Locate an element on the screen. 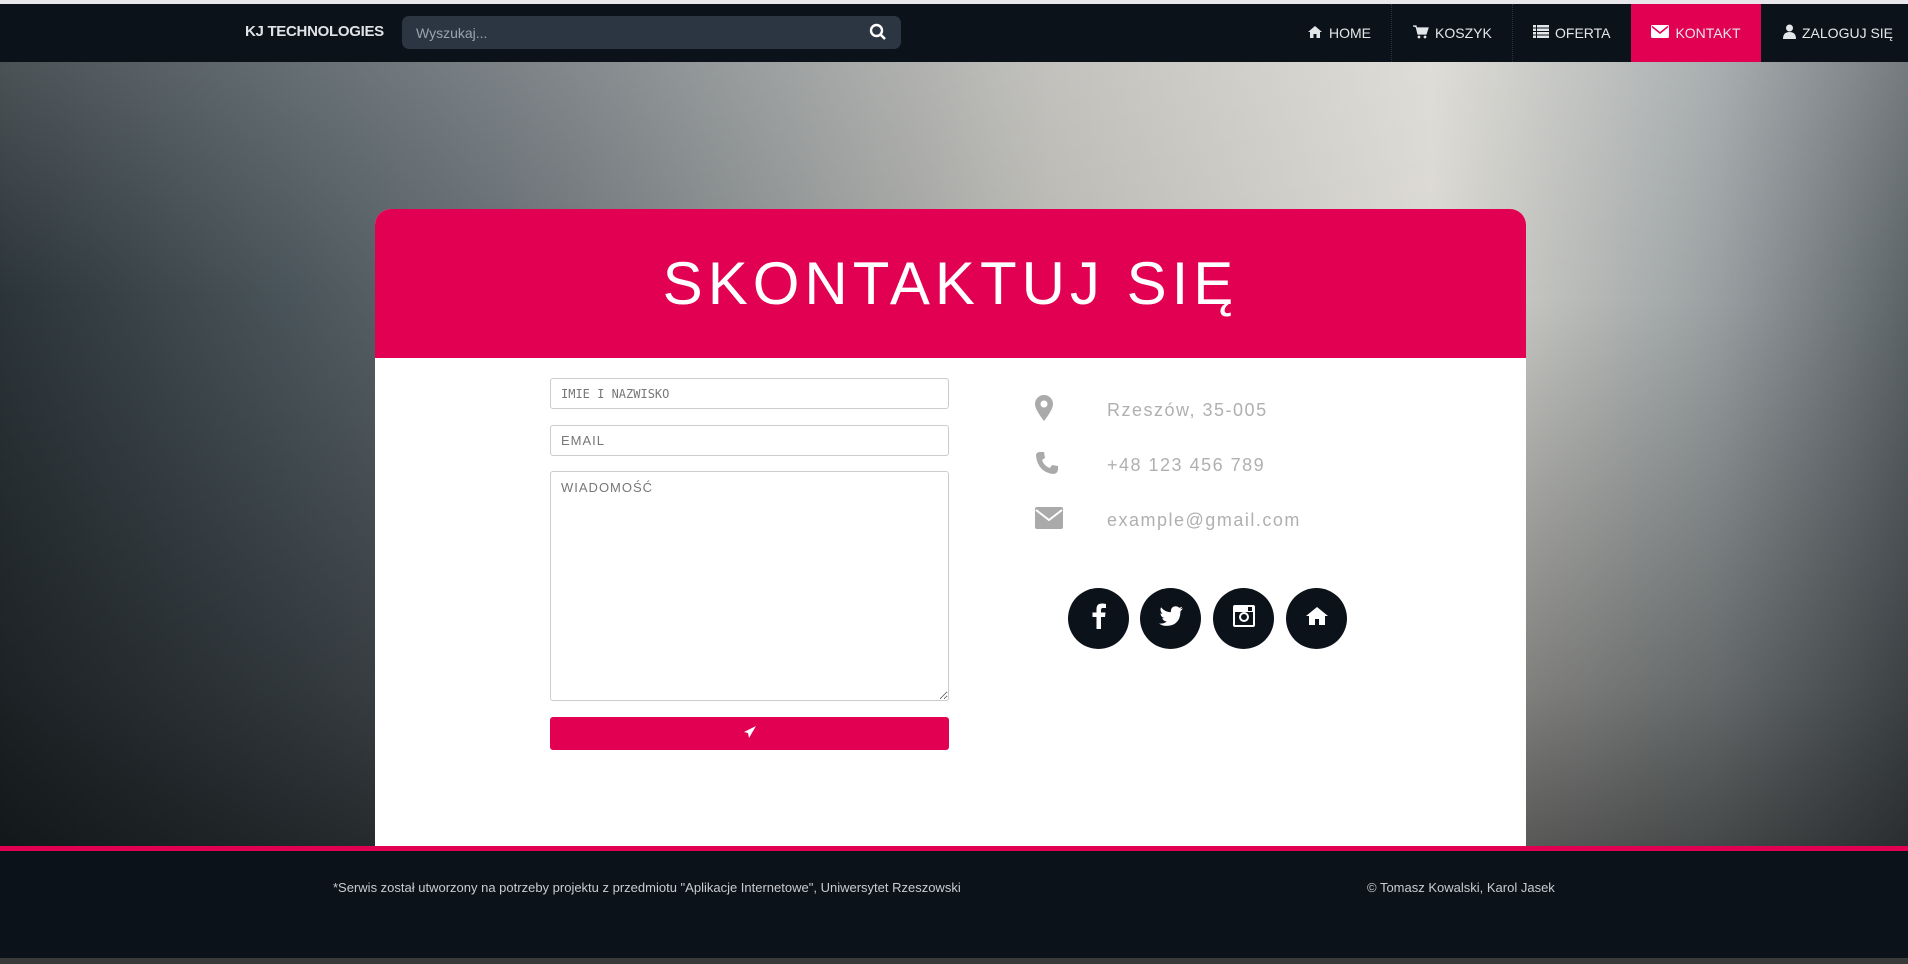  nav-koszyk: KOSZYK is located at coordinates (1452, 33).